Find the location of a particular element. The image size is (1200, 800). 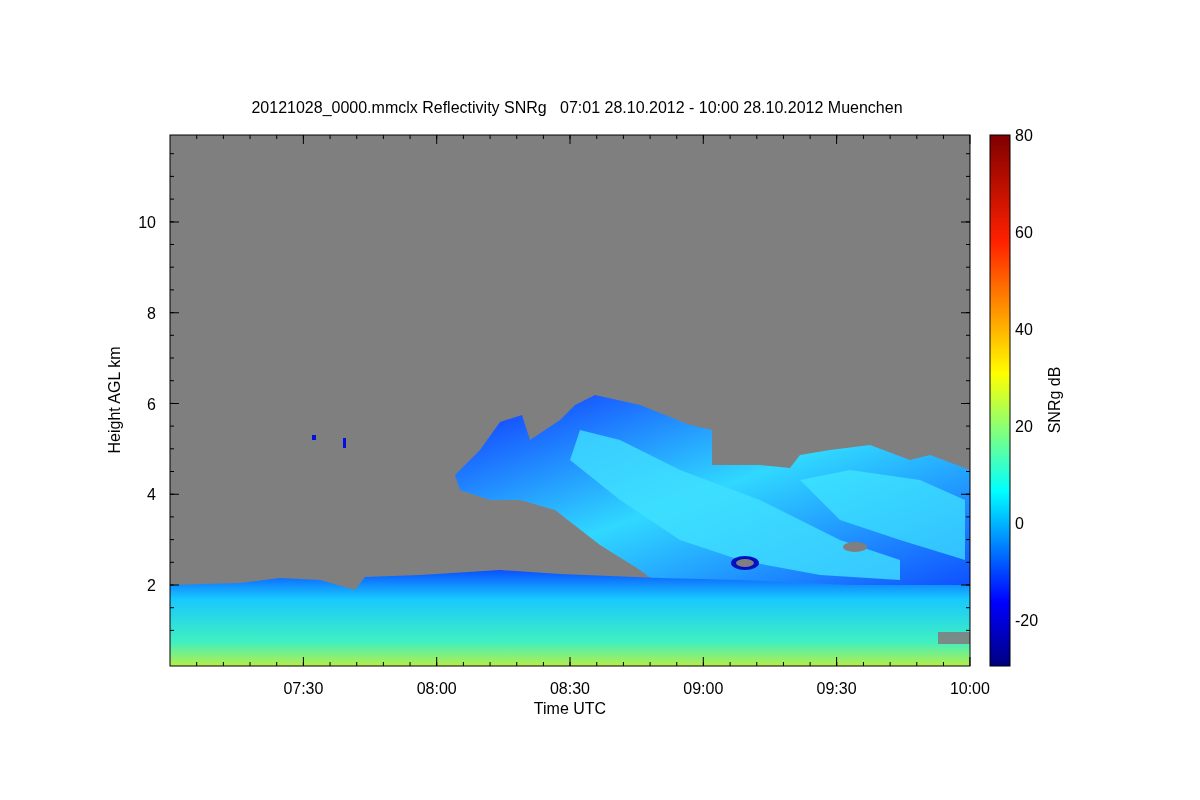

y-tick-label: 2 is located at coordinates (151, 585).